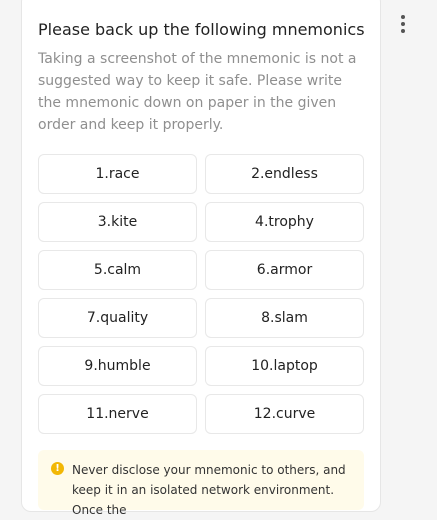  I want to click on mnemonic-word: 9.humble, so click(117, 366).